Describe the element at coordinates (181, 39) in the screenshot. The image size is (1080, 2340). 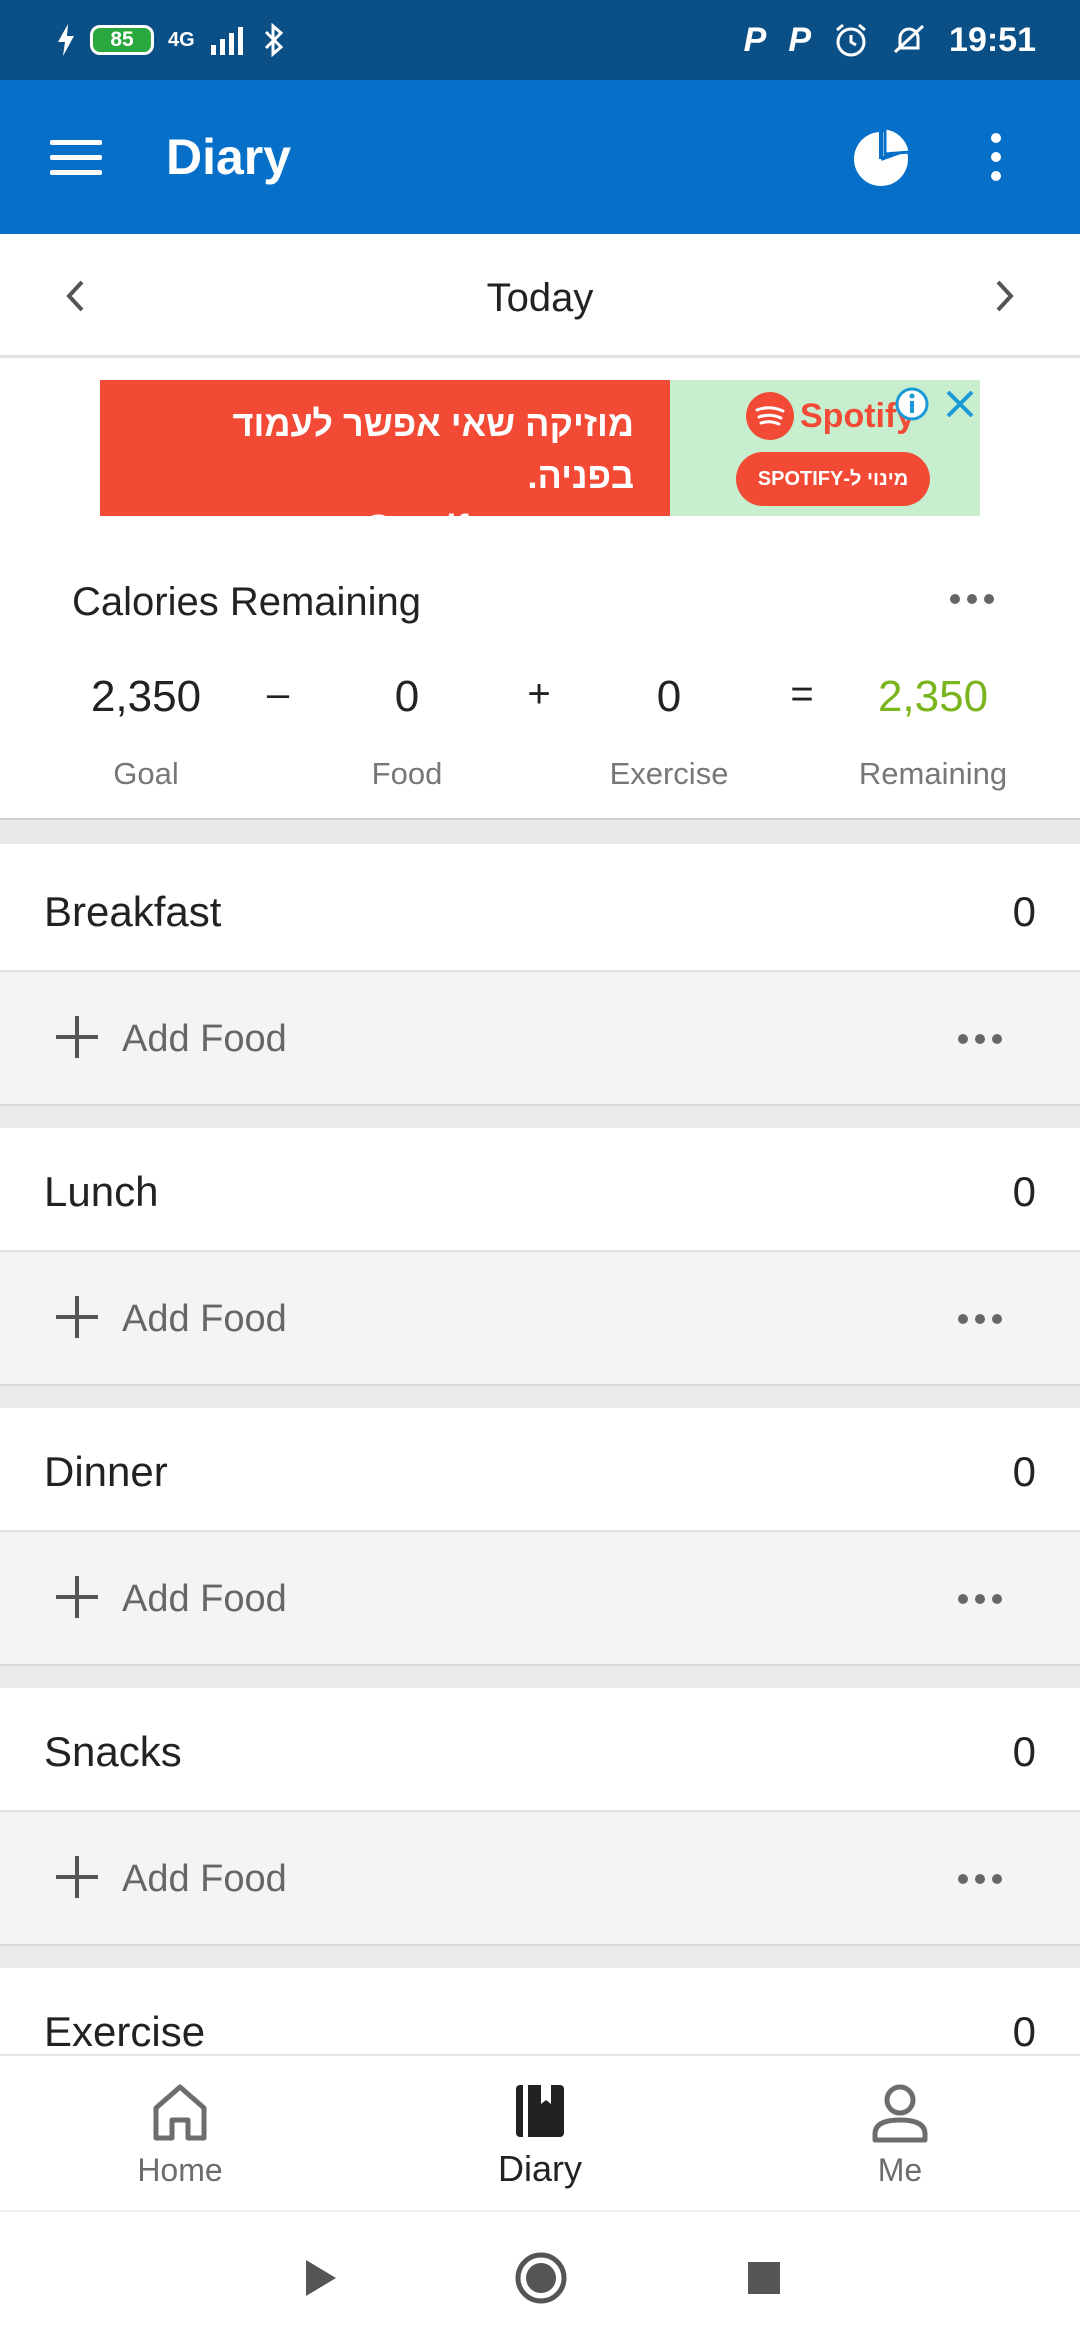
I see `network-type: 4G` at that location.